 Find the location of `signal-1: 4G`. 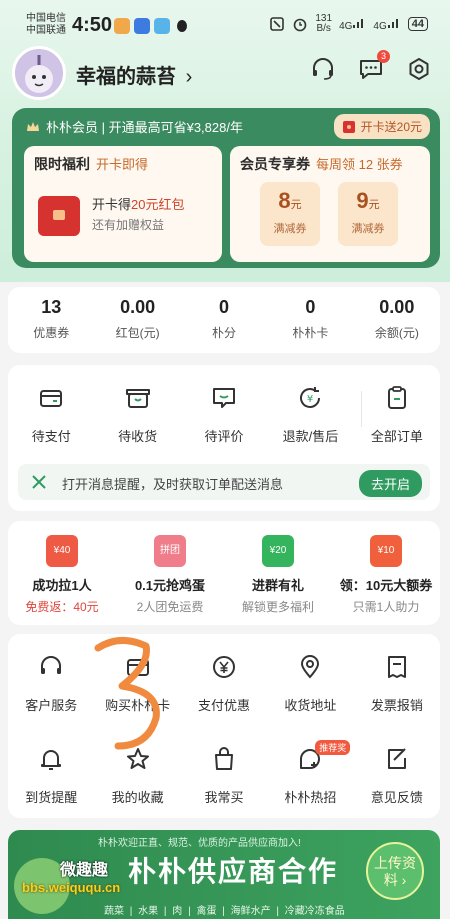

signal-1: 4G is located at coordinates (352, 24).